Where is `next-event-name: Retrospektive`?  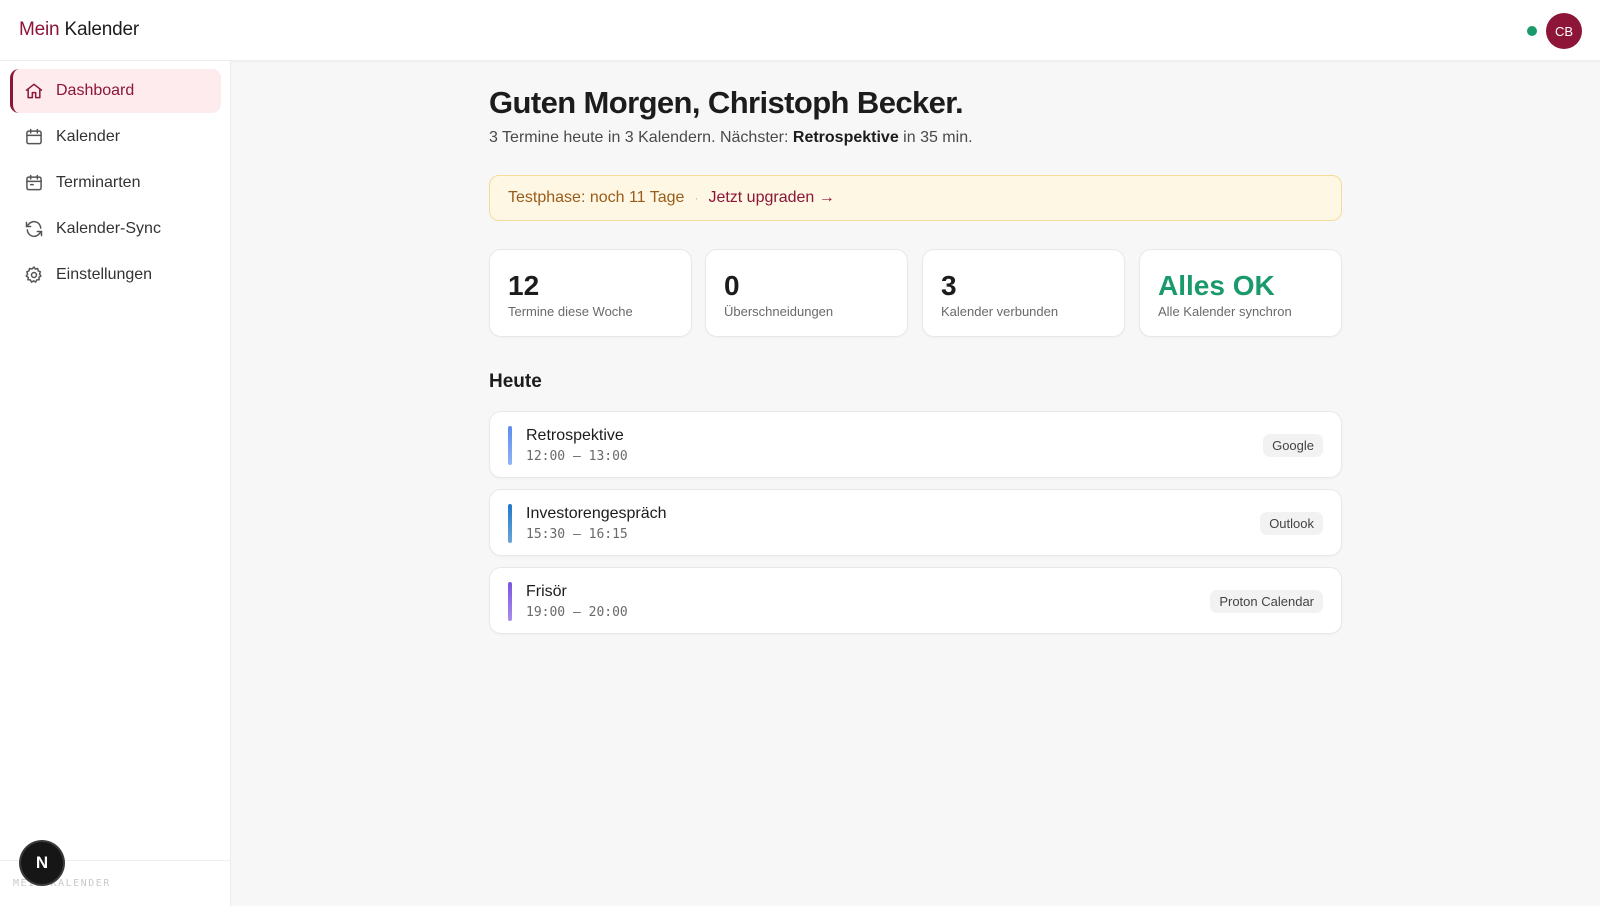 next-event-name: Retrospektive is located at coordinates (845, 137).